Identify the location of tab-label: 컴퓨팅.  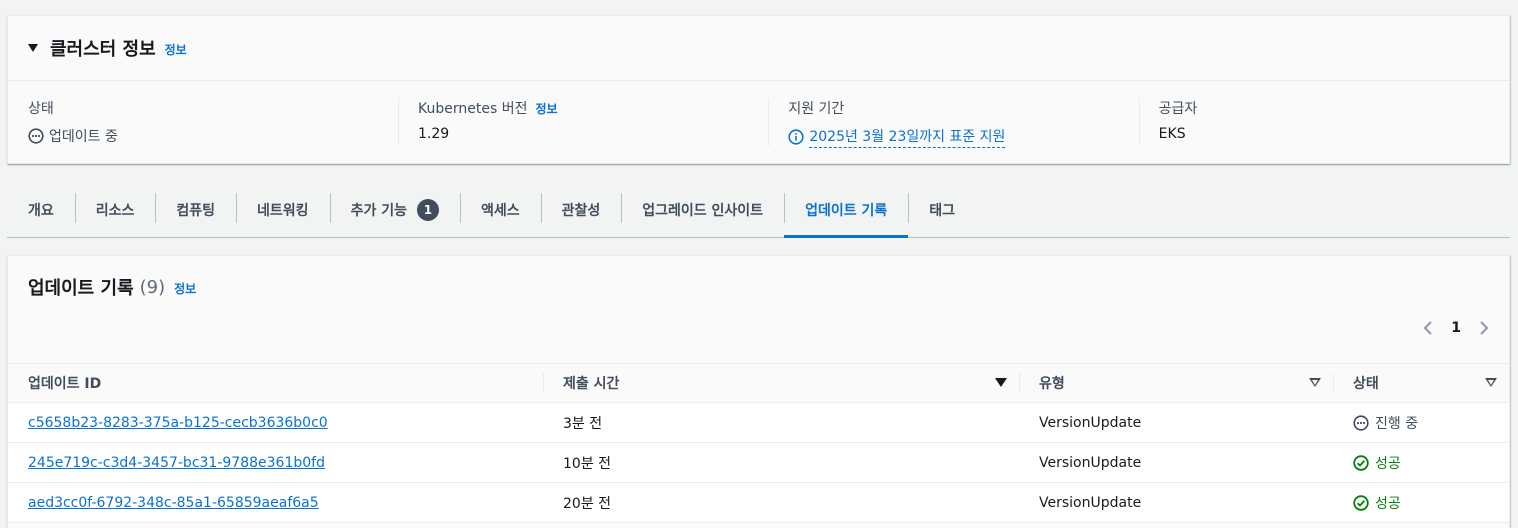
(196, 210).